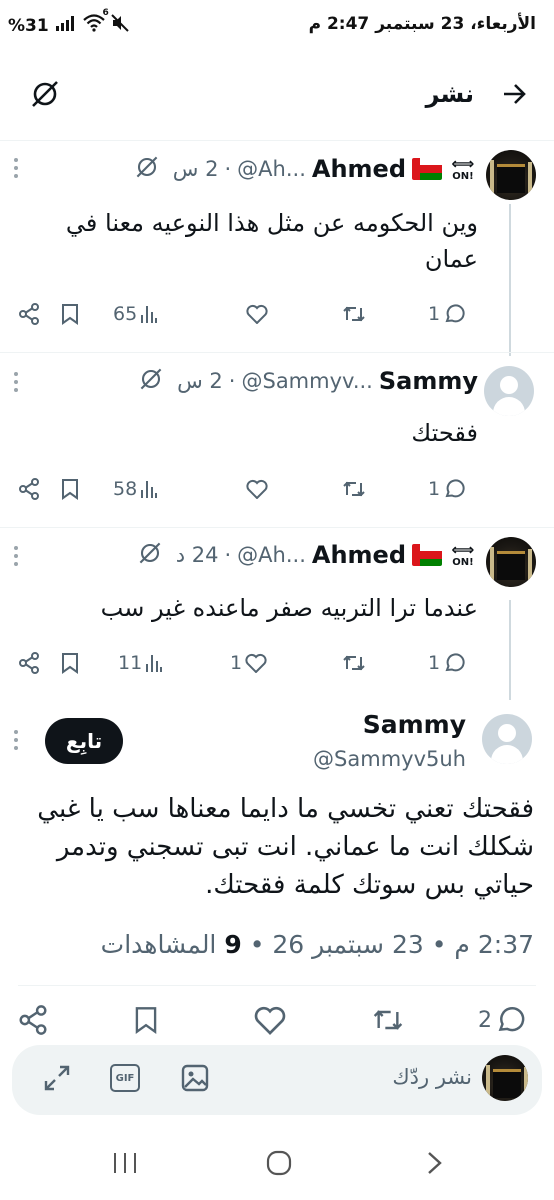 Image resolution: width=554 pixels, height=1200 pixels. I want to click on like-count: 1, so click(236, 663).